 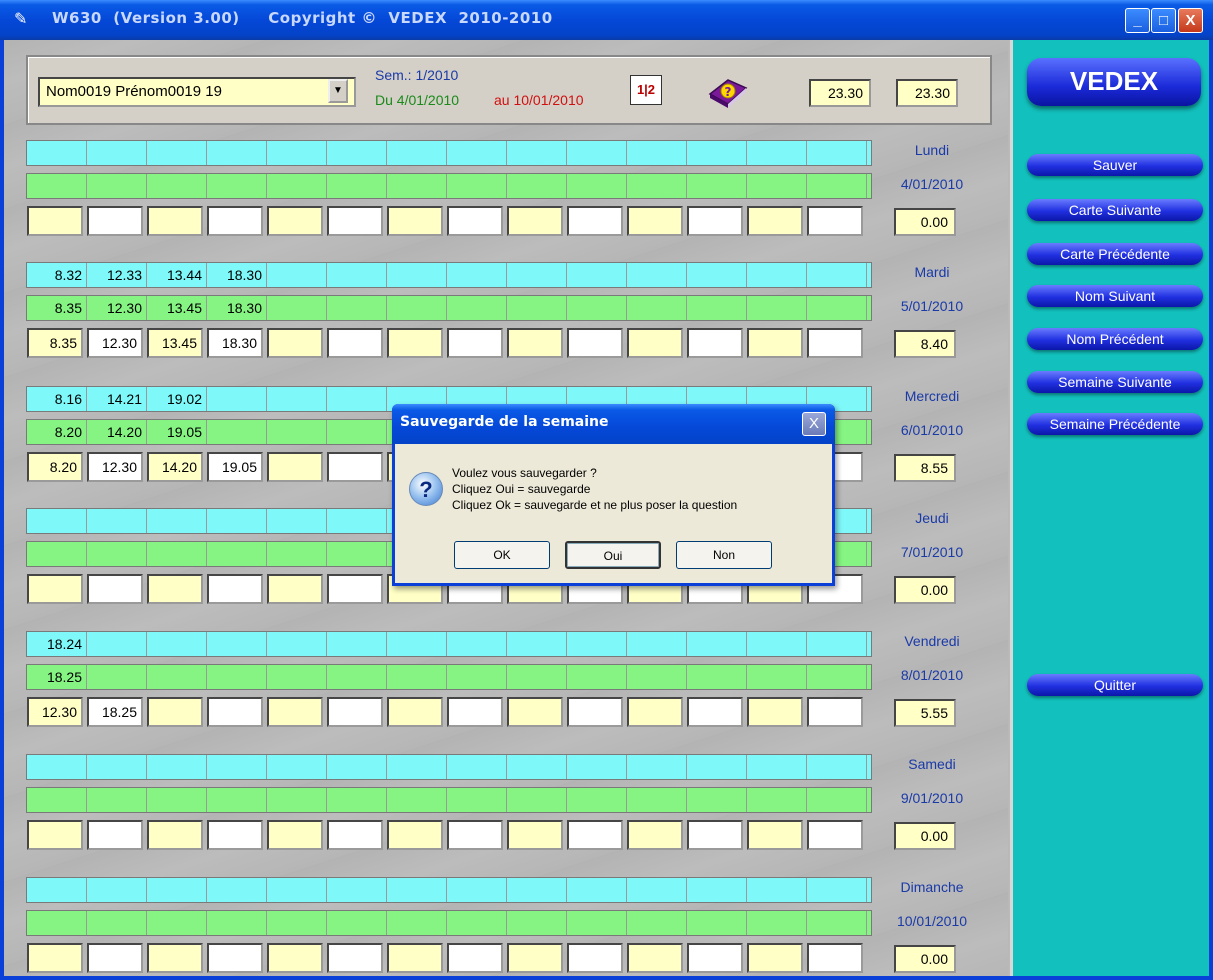 I want to click on chevron-down-icon: ▼, so click(x=338, y=91).